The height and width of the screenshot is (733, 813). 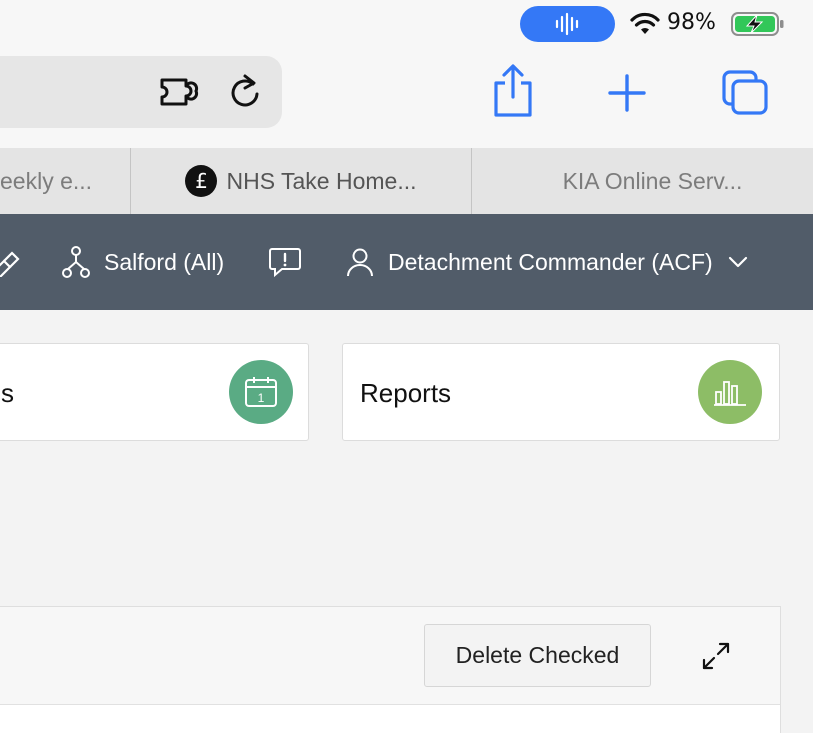 What do you see at coordinates (691, 22) in the screenshot?
I see `battery-percent: 98%` at bounding box center [691, 22].